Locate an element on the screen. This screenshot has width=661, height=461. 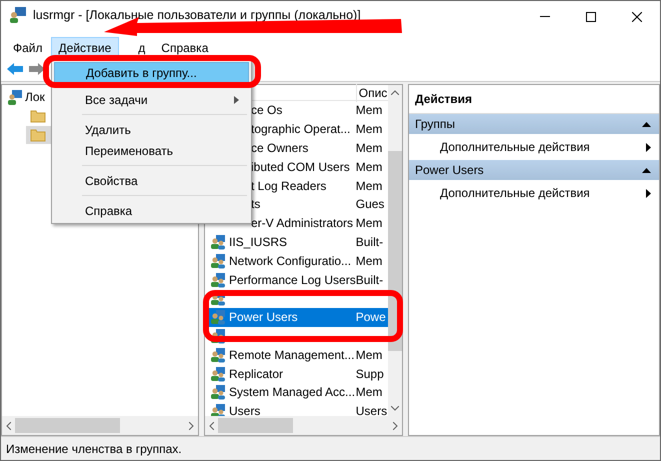
section-header: Группы is located at coordinates (534, 124).